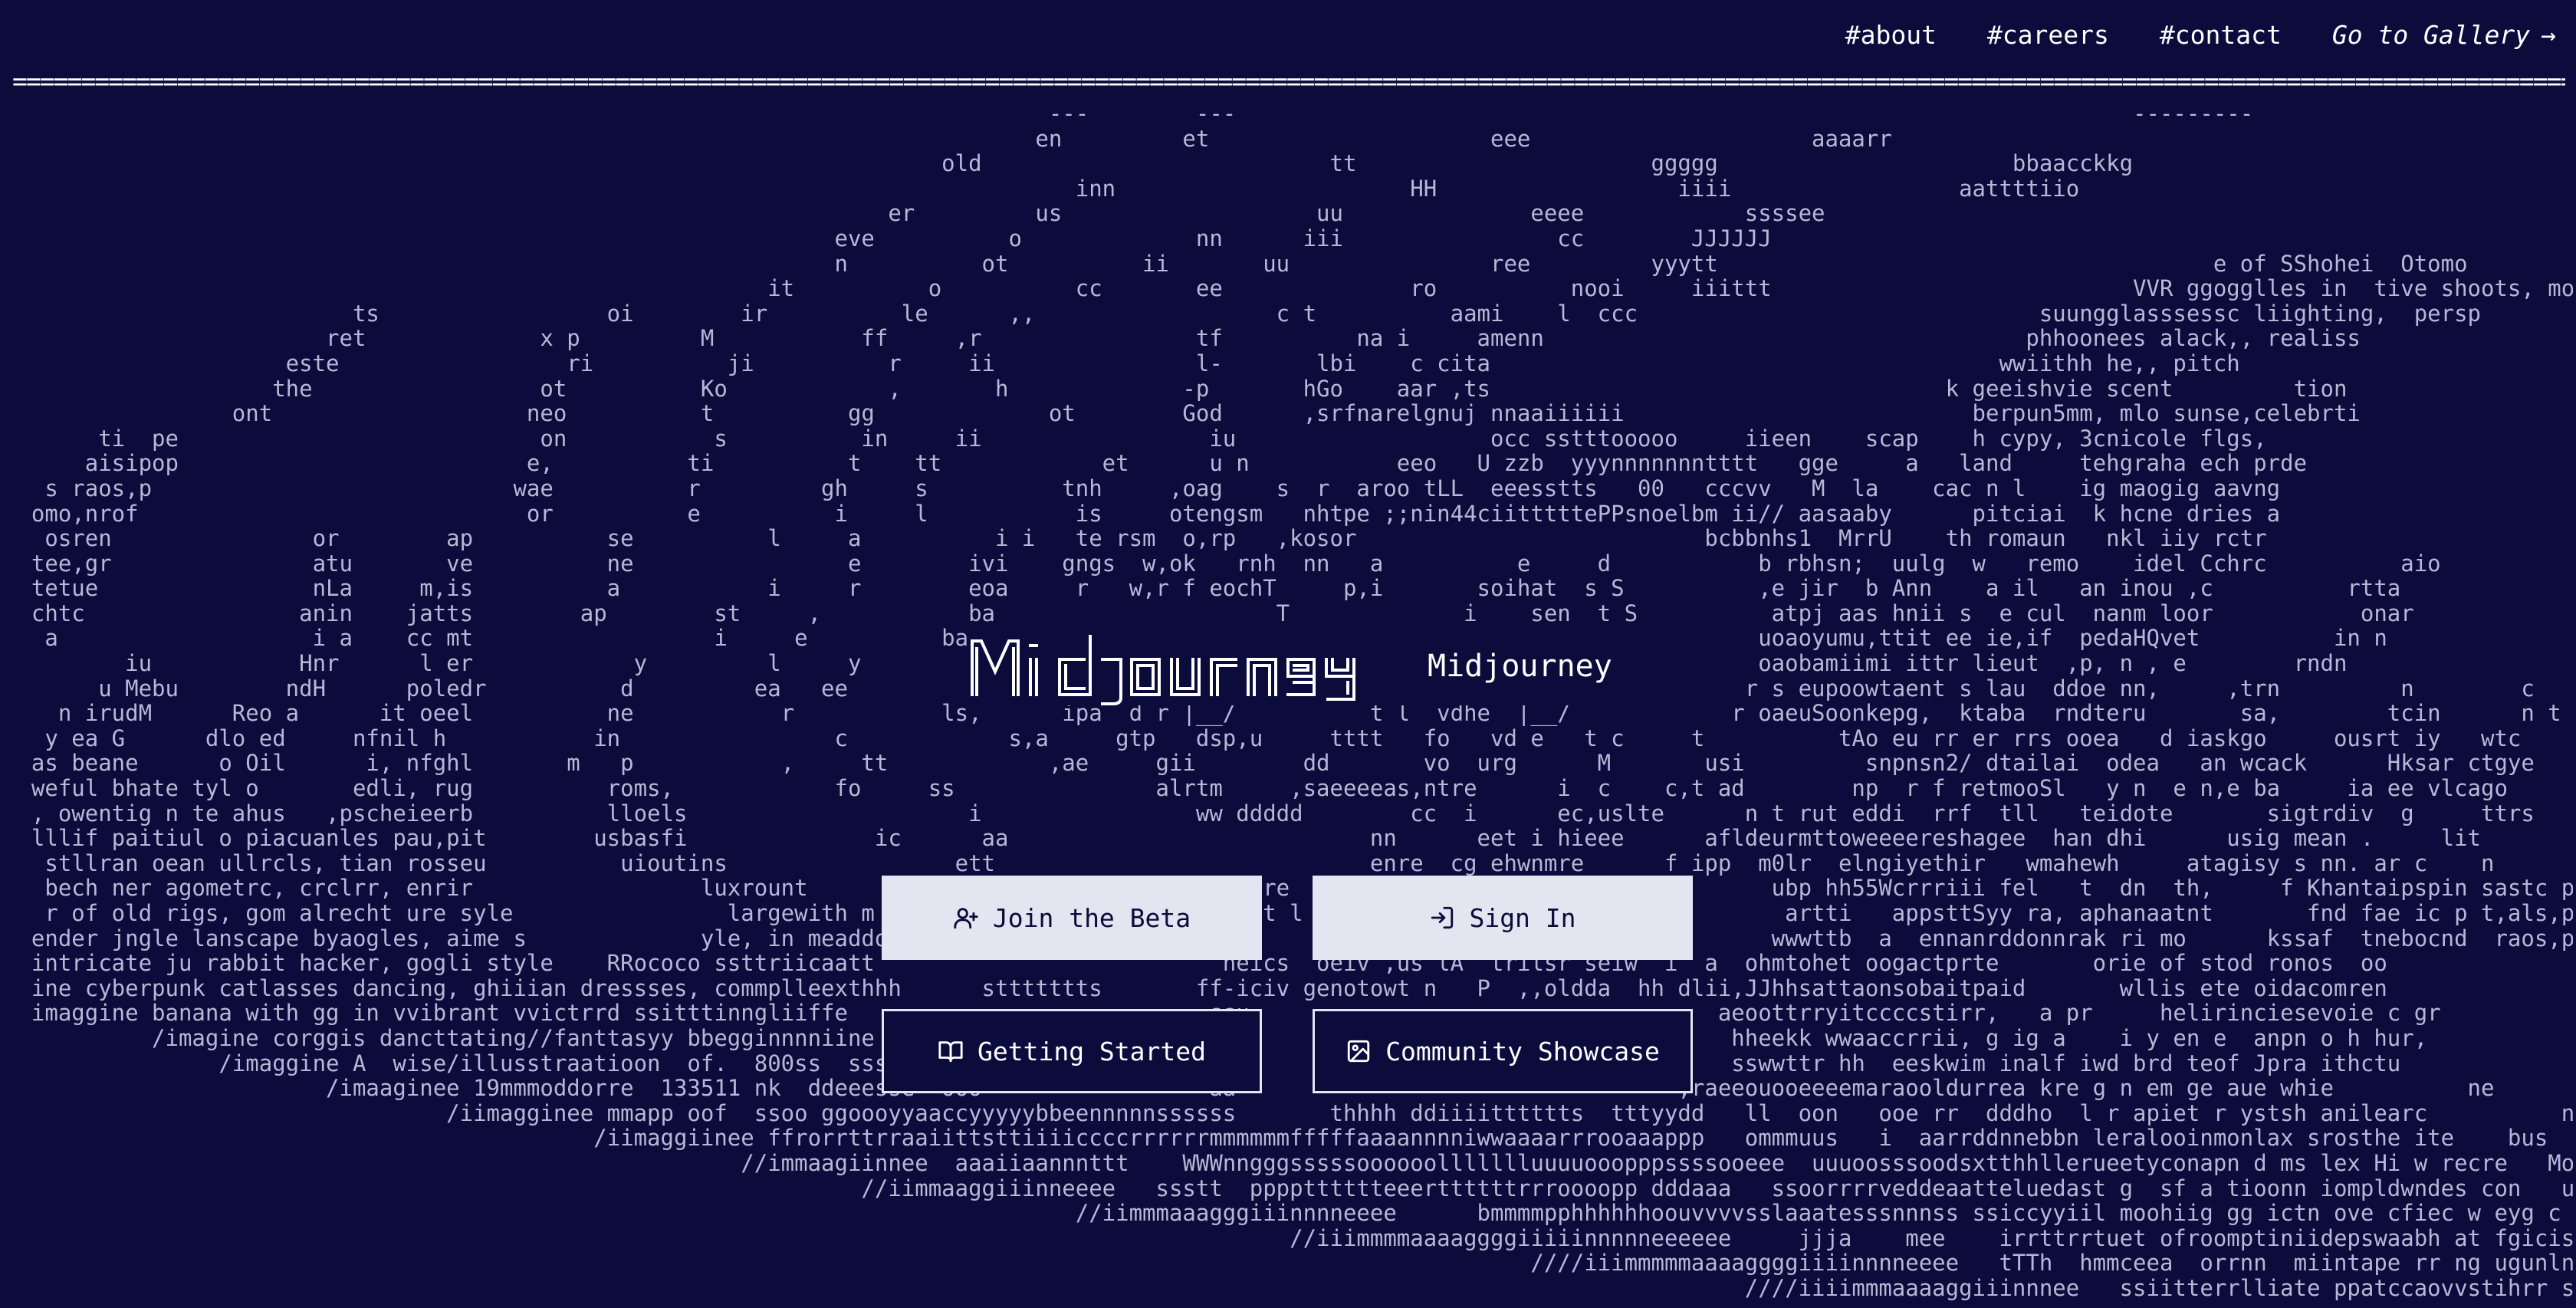  I want to click on getting-started-button: Getting Started, so click(1072, 1051).